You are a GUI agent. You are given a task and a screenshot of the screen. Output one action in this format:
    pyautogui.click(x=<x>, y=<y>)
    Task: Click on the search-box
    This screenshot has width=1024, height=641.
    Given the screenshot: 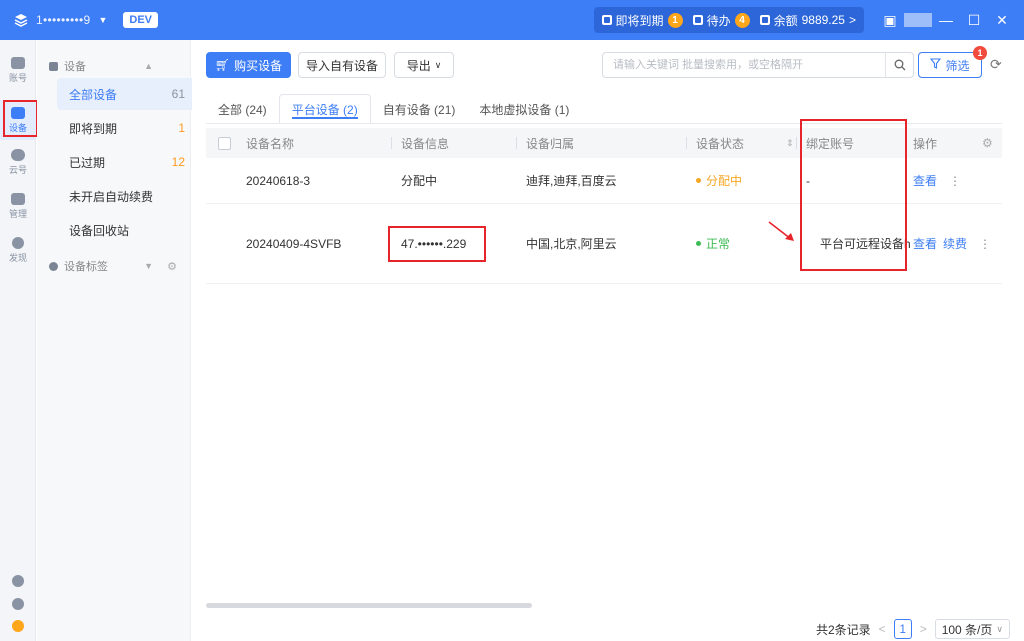 What is the action you would take?
    pyautogui.click(x=758, y=65)
    